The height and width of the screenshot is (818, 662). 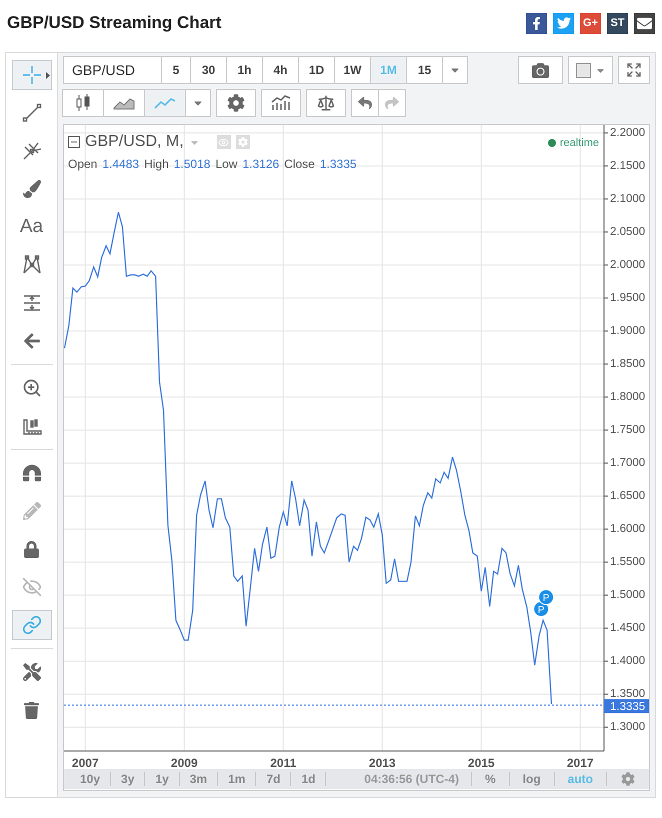 I want to click on axis-label: 1.6000, so click(x=628, y=529).